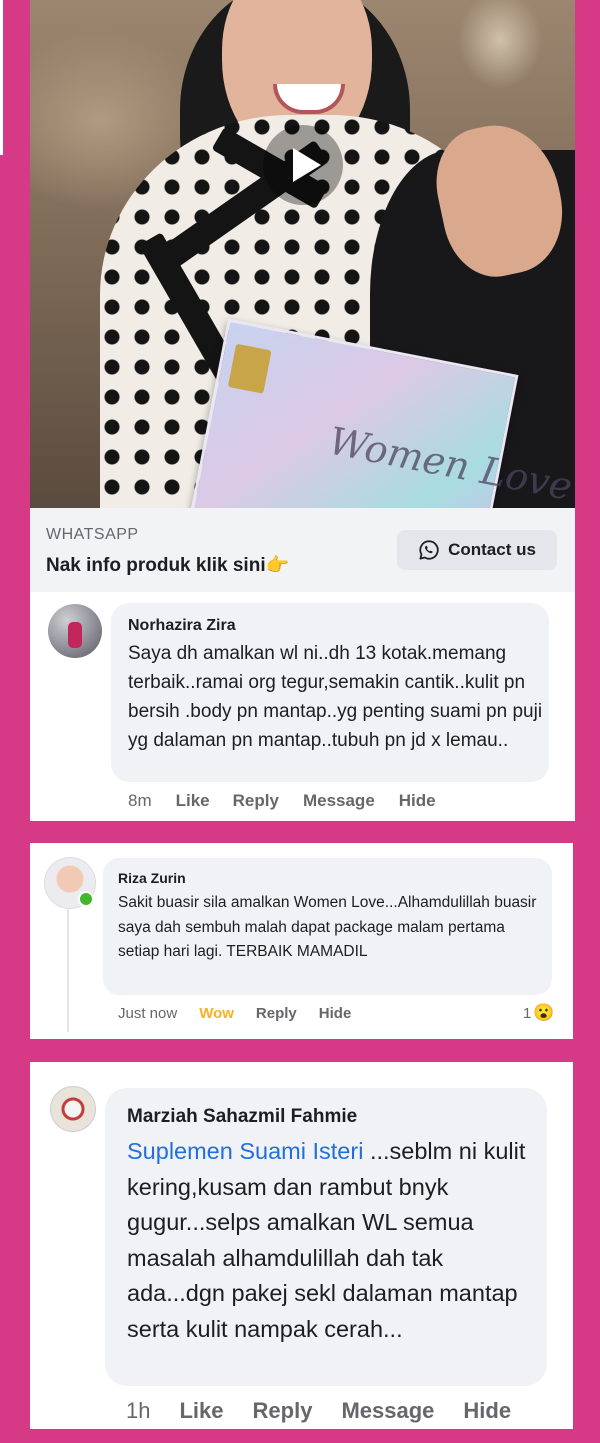 The width and height of the screenshot is (600, 1443). Describe the element at coordinates (216, 1013) in the screenshot. I see `wow-reaction-button: Wow` at that location.